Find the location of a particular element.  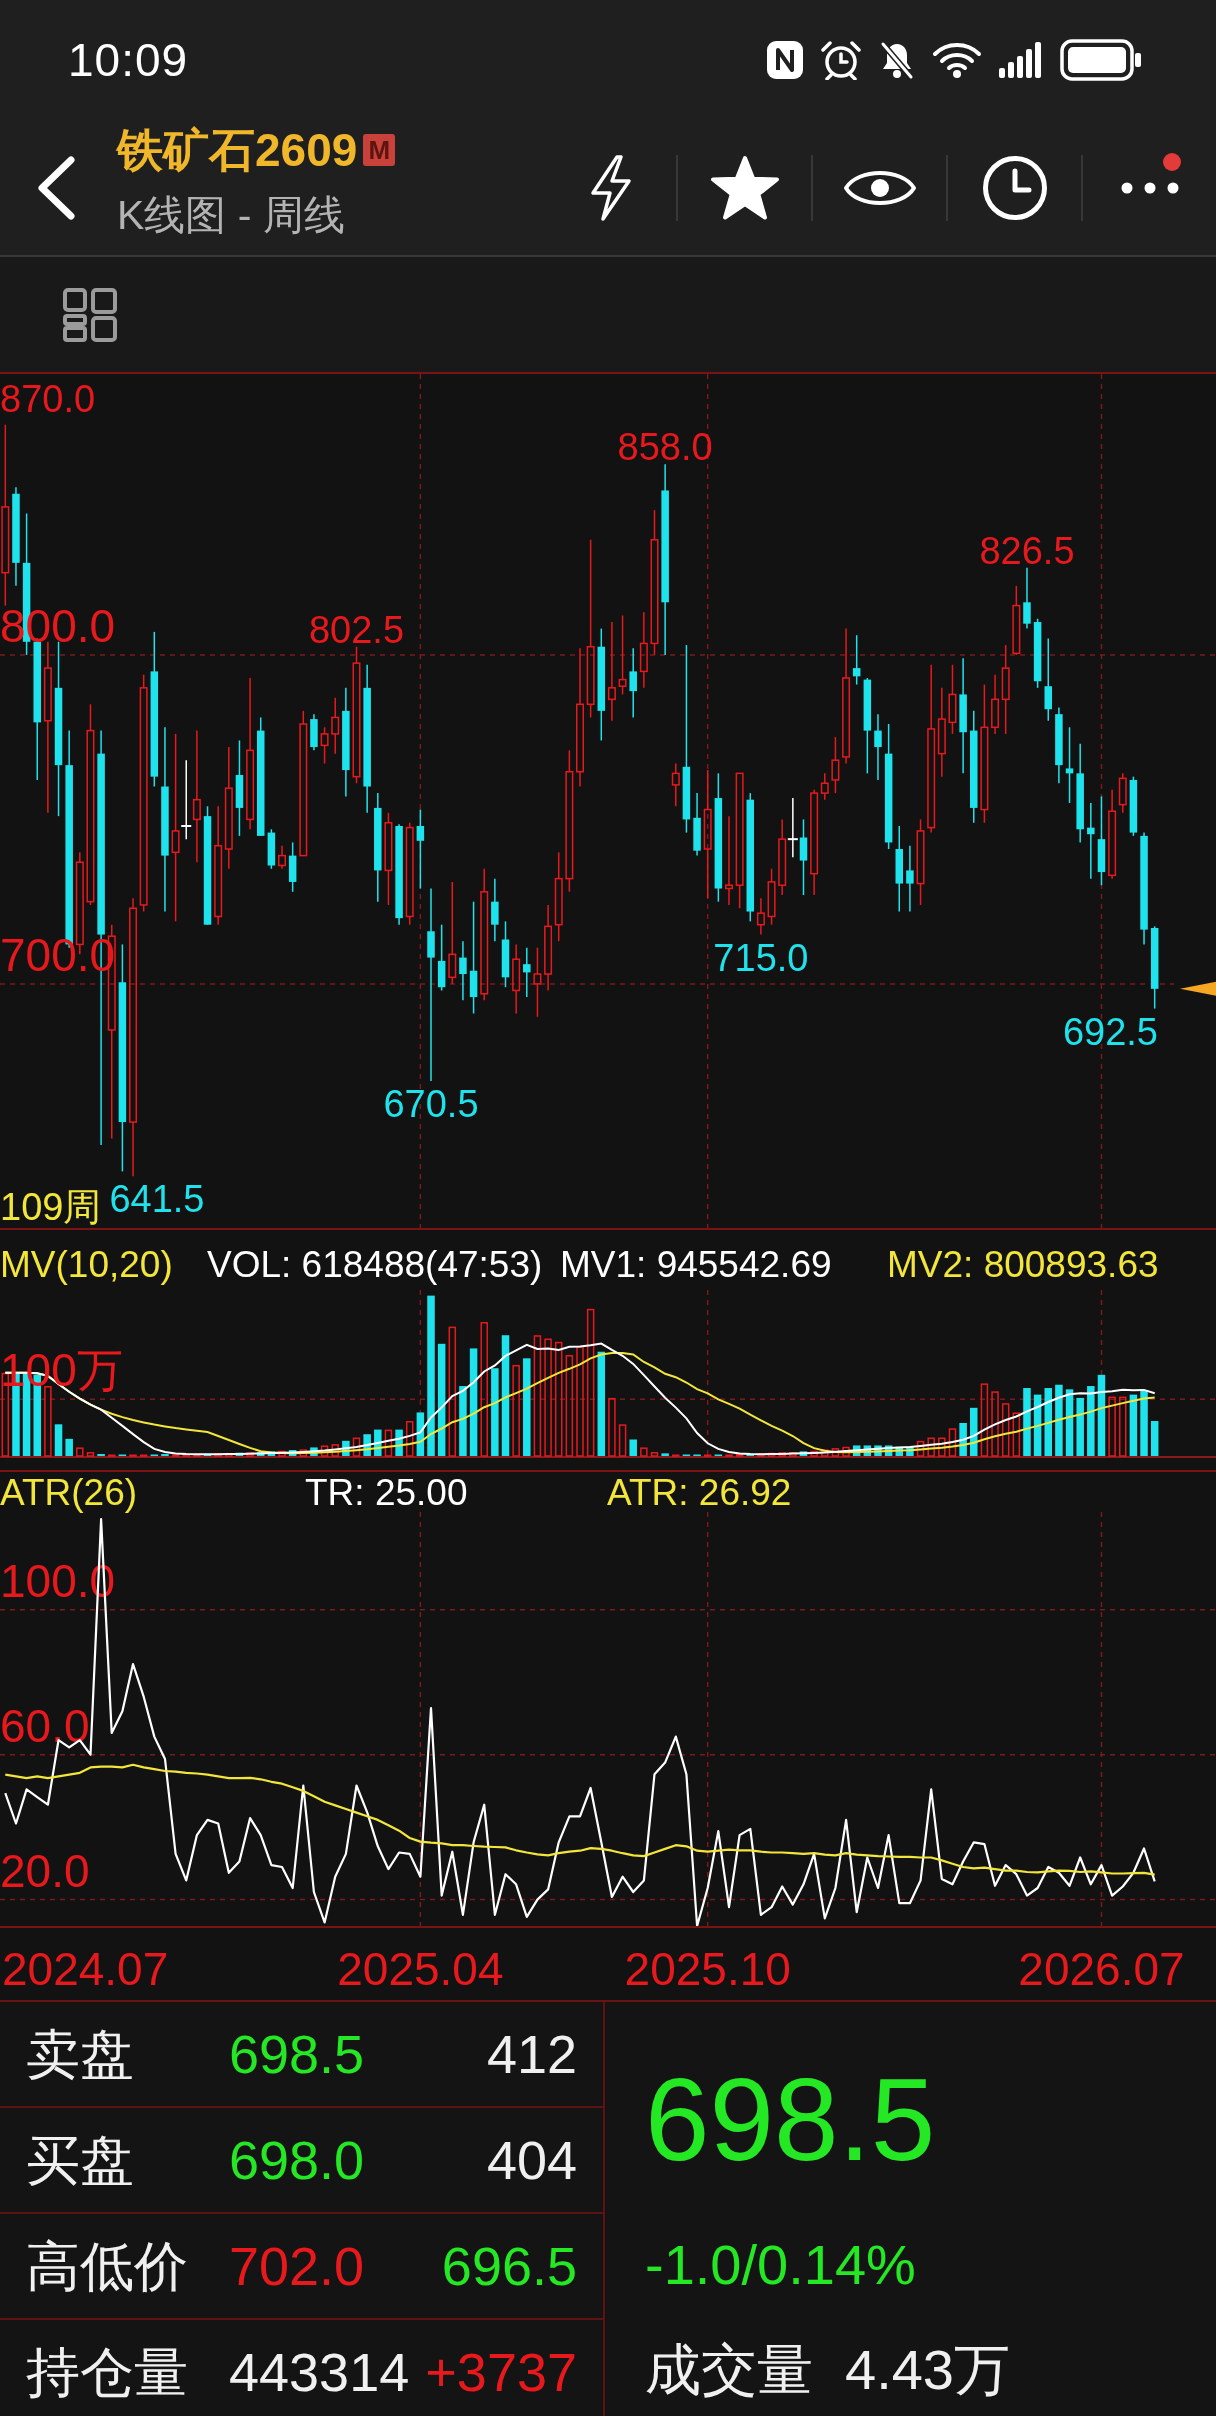

atr-reading: ATR: 26.92 is located at coordinates (700, 1492).